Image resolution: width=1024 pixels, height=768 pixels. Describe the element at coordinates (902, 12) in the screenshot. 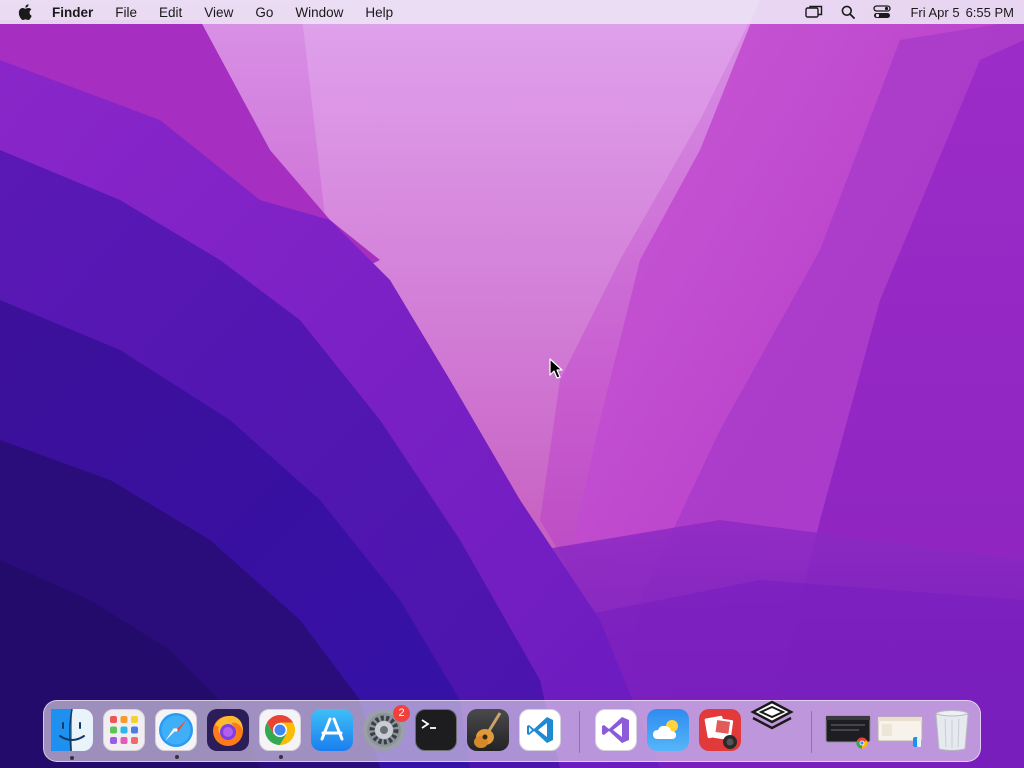

I see `menu-bar-extras: Fri Apr 5 6:55 PM` at that location.